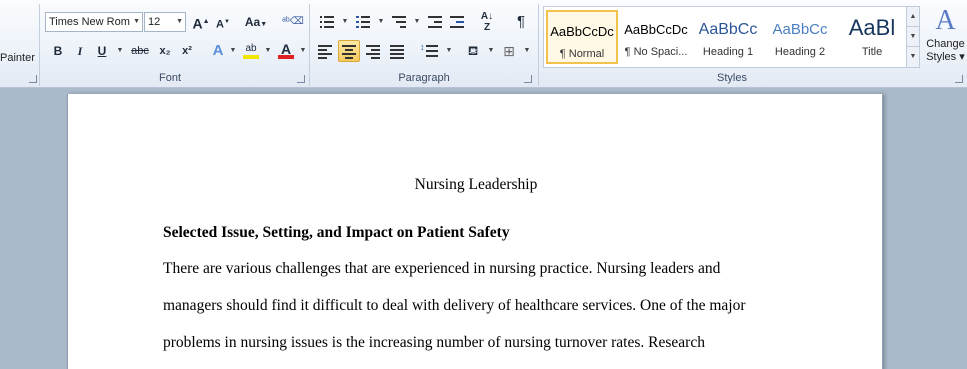  I want to click on styles-dialog-launcher, so click(959, 79).